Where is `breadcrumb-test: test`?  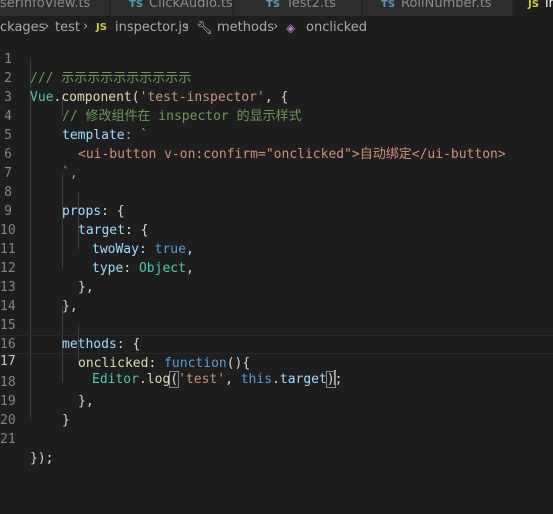
breadcrumb-test: test is located at coordinates (67, 27).